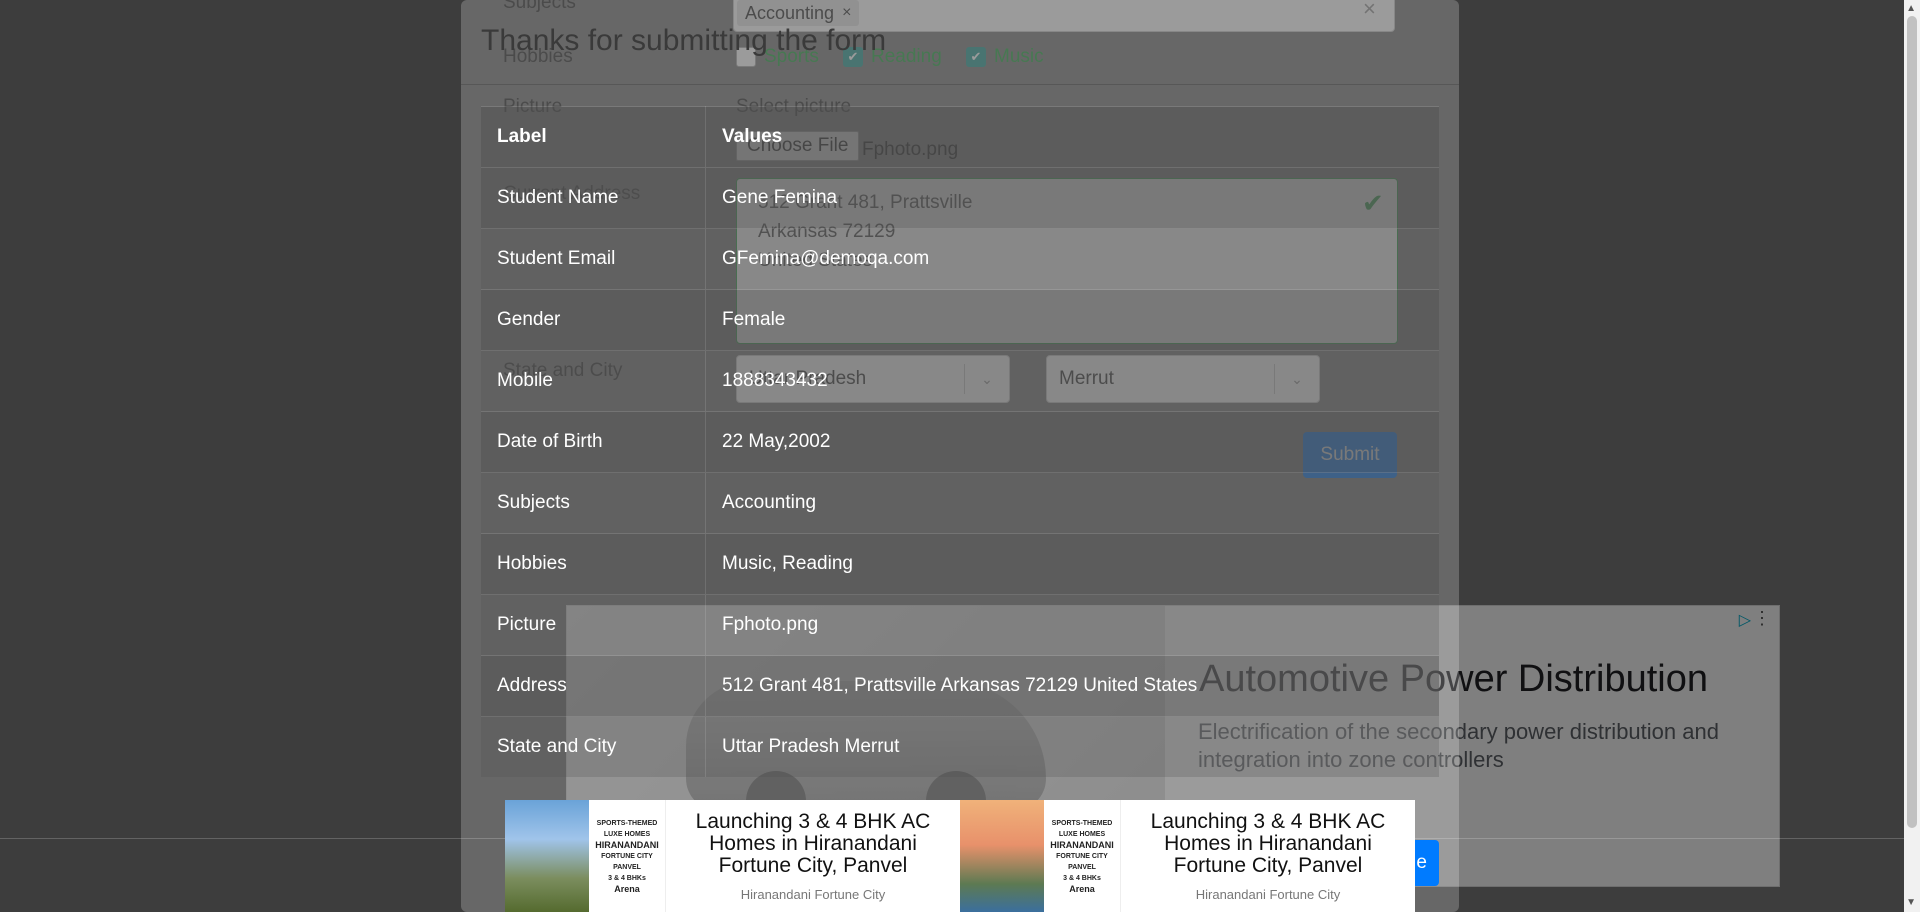 This screenshot has height=912, width=1920. I want to click on header-label: Label, so click(593, 137).